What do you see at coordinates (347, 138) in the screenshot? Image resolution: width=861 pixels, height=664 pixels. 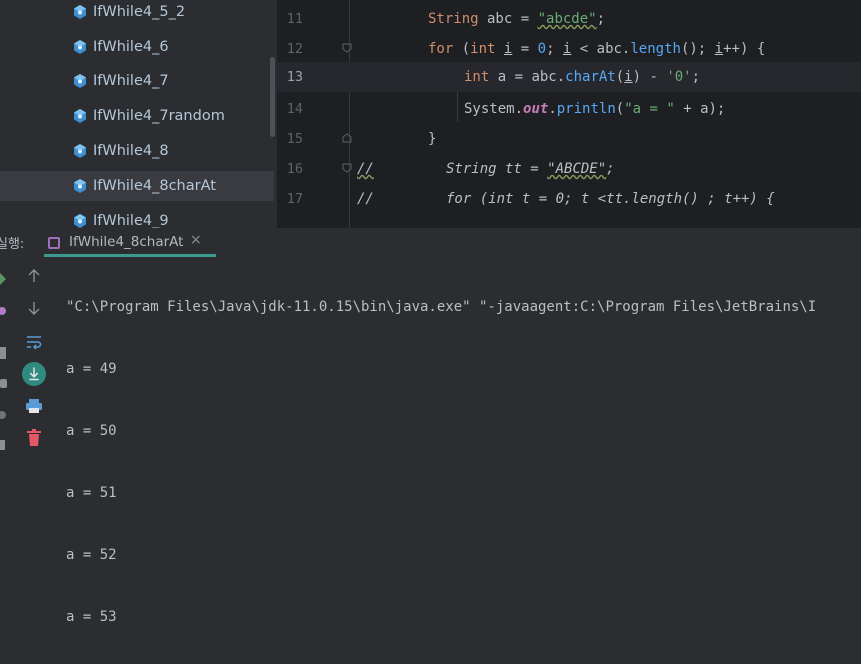 I see `fold-end-icon` at bounding box center [347, 138].